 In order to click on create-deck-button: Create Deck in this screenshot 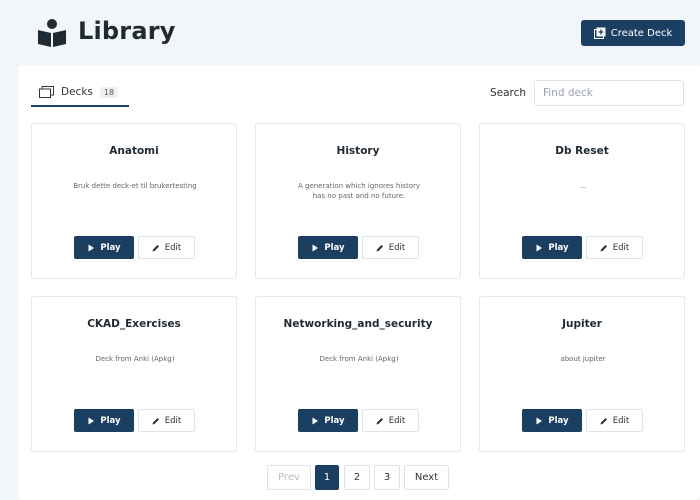, I will do `click(633, 33)`.